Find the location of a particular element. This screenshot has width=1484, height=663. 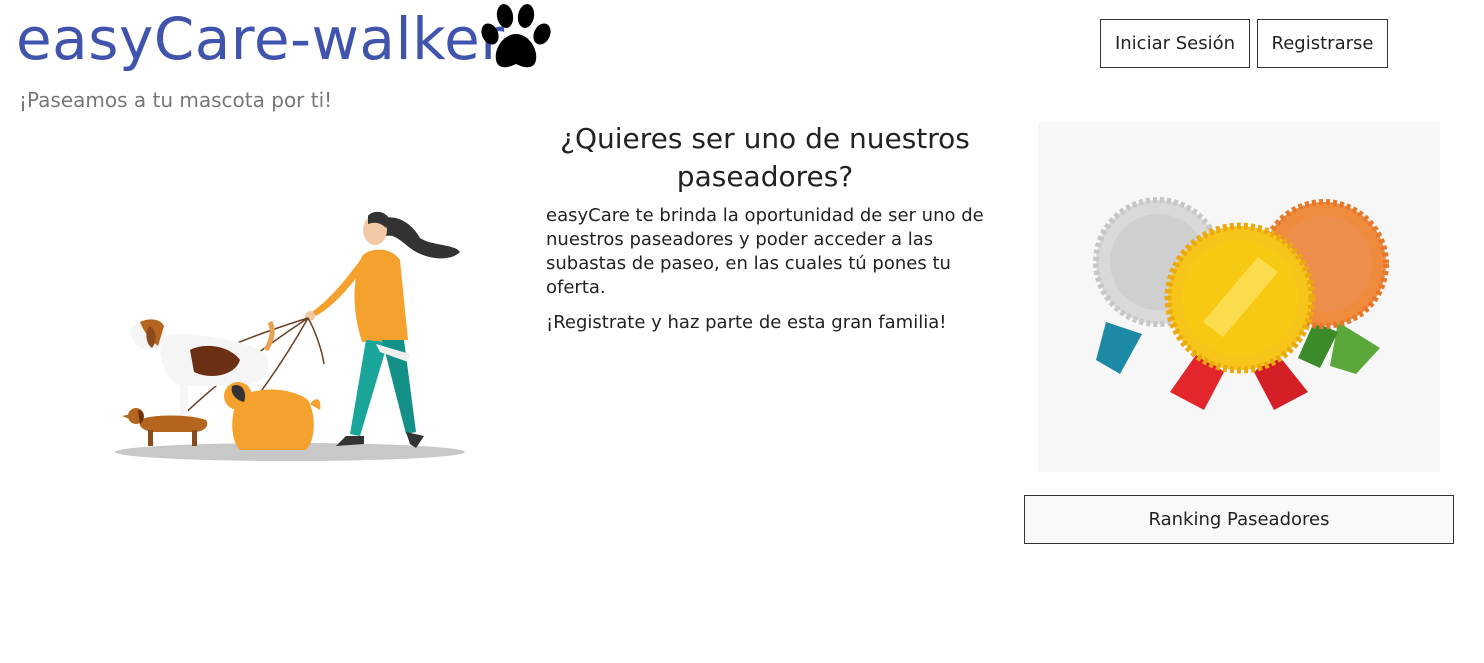

medals-image is located at coordinates (1239, 297).